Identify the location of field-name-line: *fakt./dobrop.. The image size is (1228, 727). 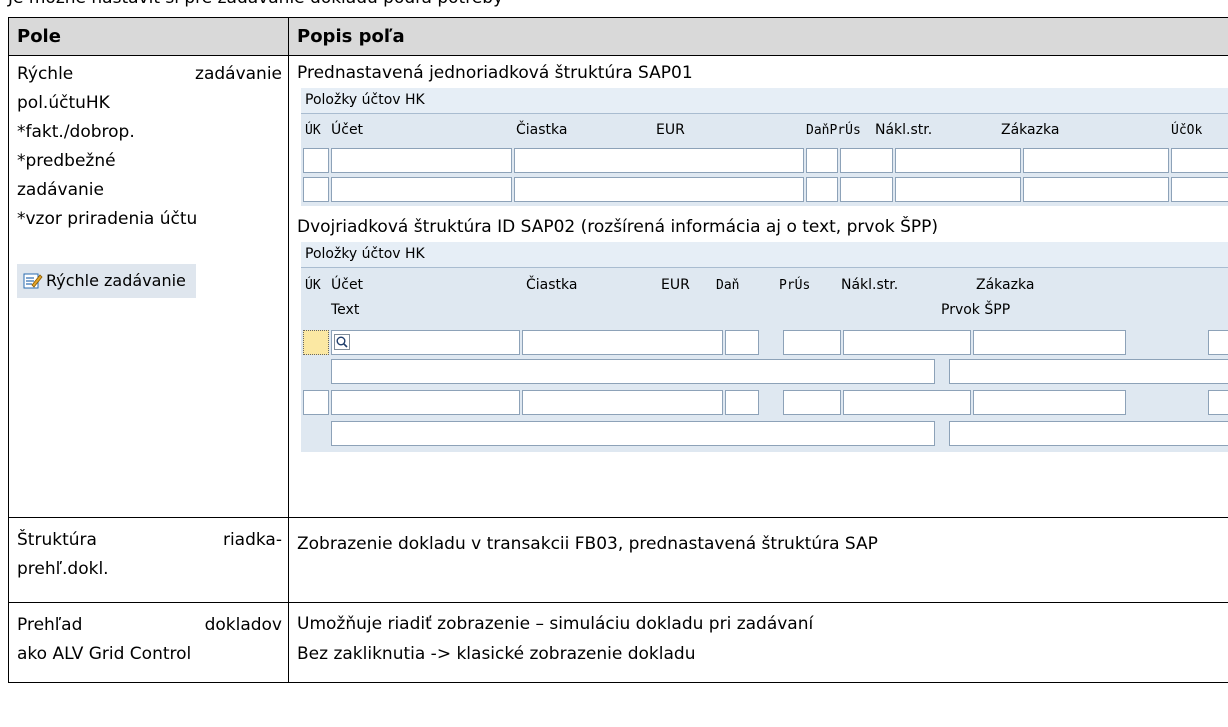
(76, 132).